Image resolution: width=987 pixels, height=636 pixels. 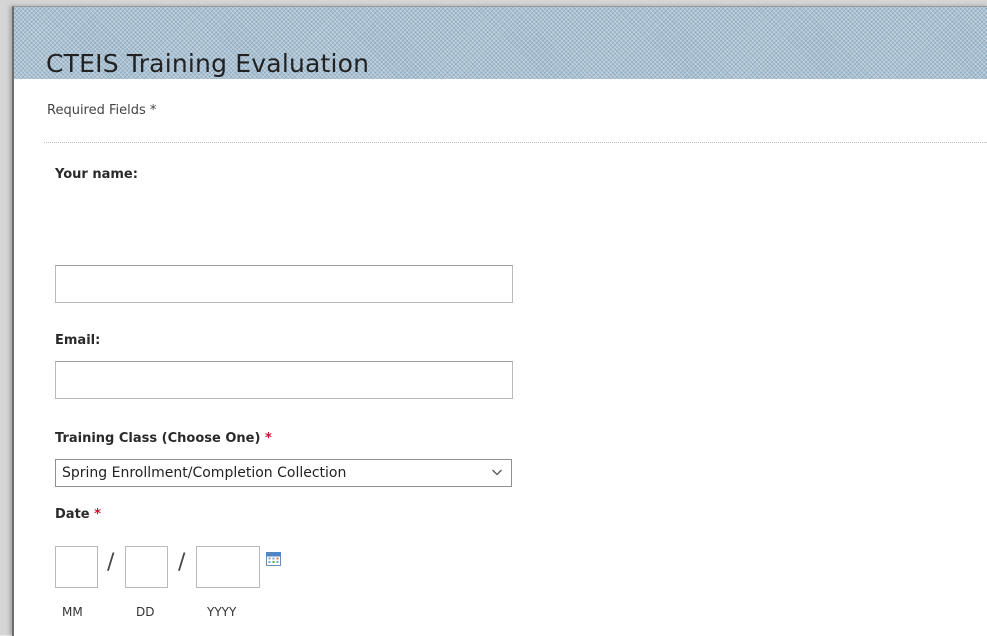 I want to click on date-label: Date *, so click(x=78, y=514).